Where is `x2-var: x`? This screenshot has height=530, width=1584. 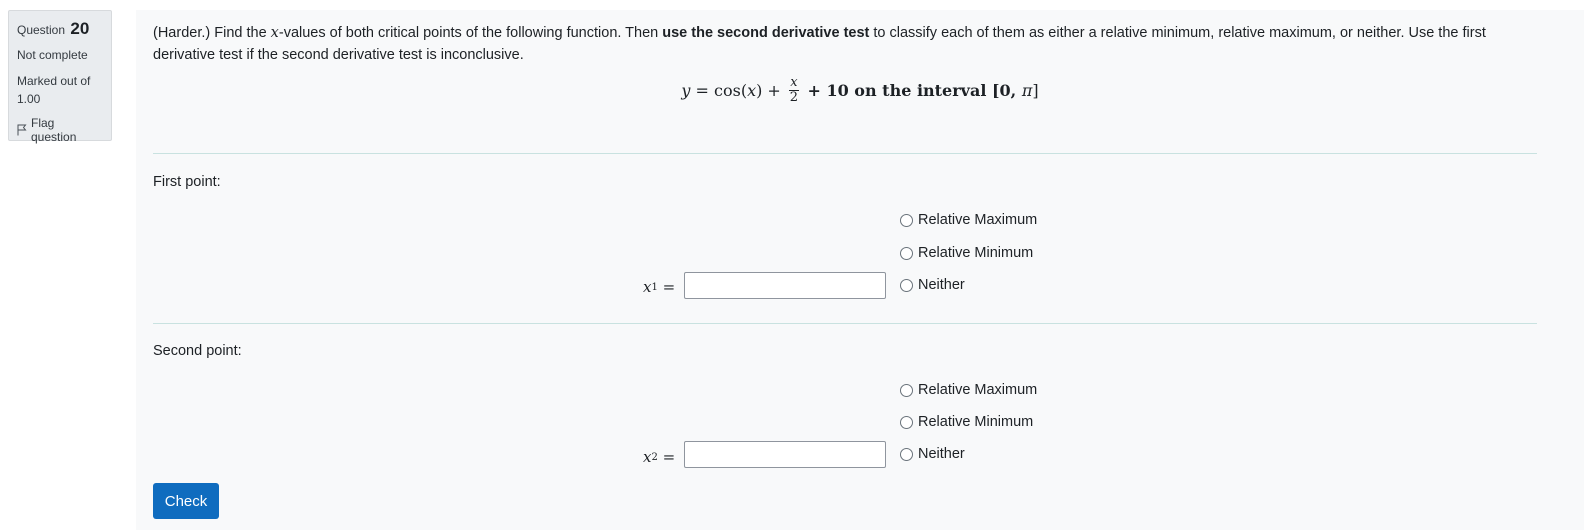 x2-var: x is located at coordinates (647, 457).